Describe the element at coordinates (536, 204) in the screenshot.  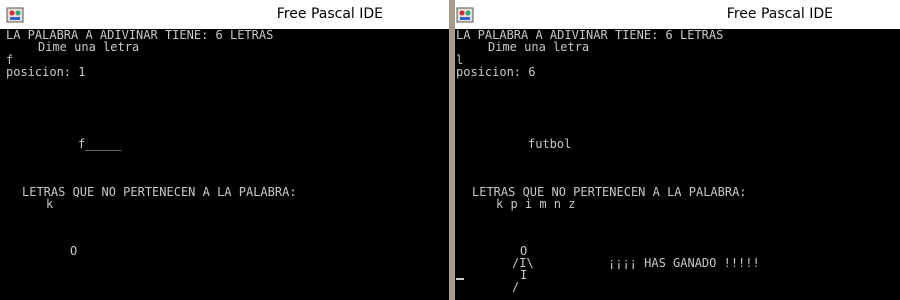
I see `wrong-letters: k p i m n z` at that location.